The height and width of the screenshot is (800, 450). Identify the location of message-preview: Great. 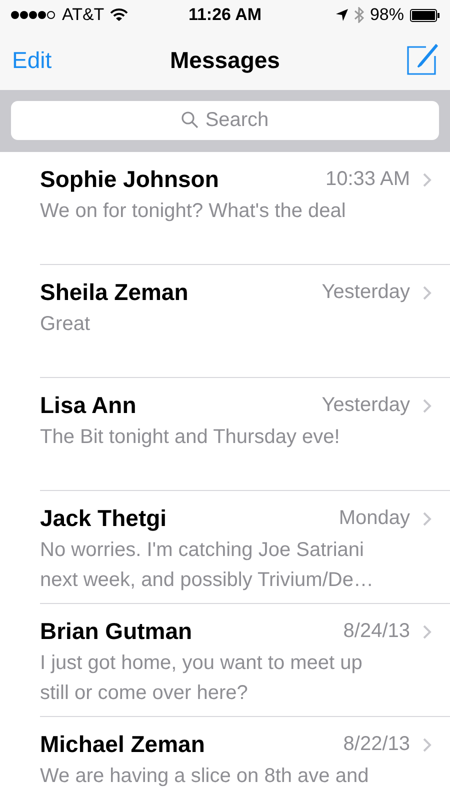
(66, 324).